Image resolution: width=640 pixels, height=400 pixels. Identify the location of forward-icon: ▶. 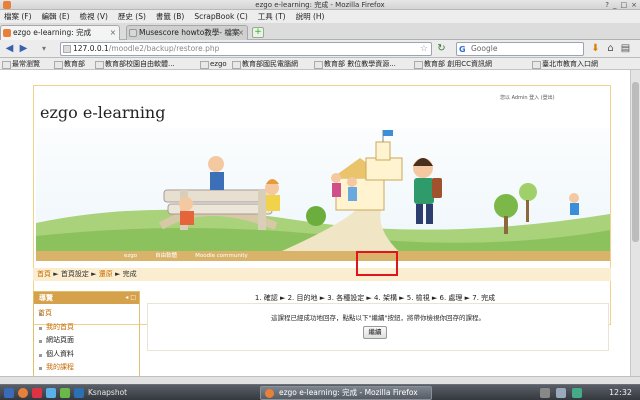
(23, 48).